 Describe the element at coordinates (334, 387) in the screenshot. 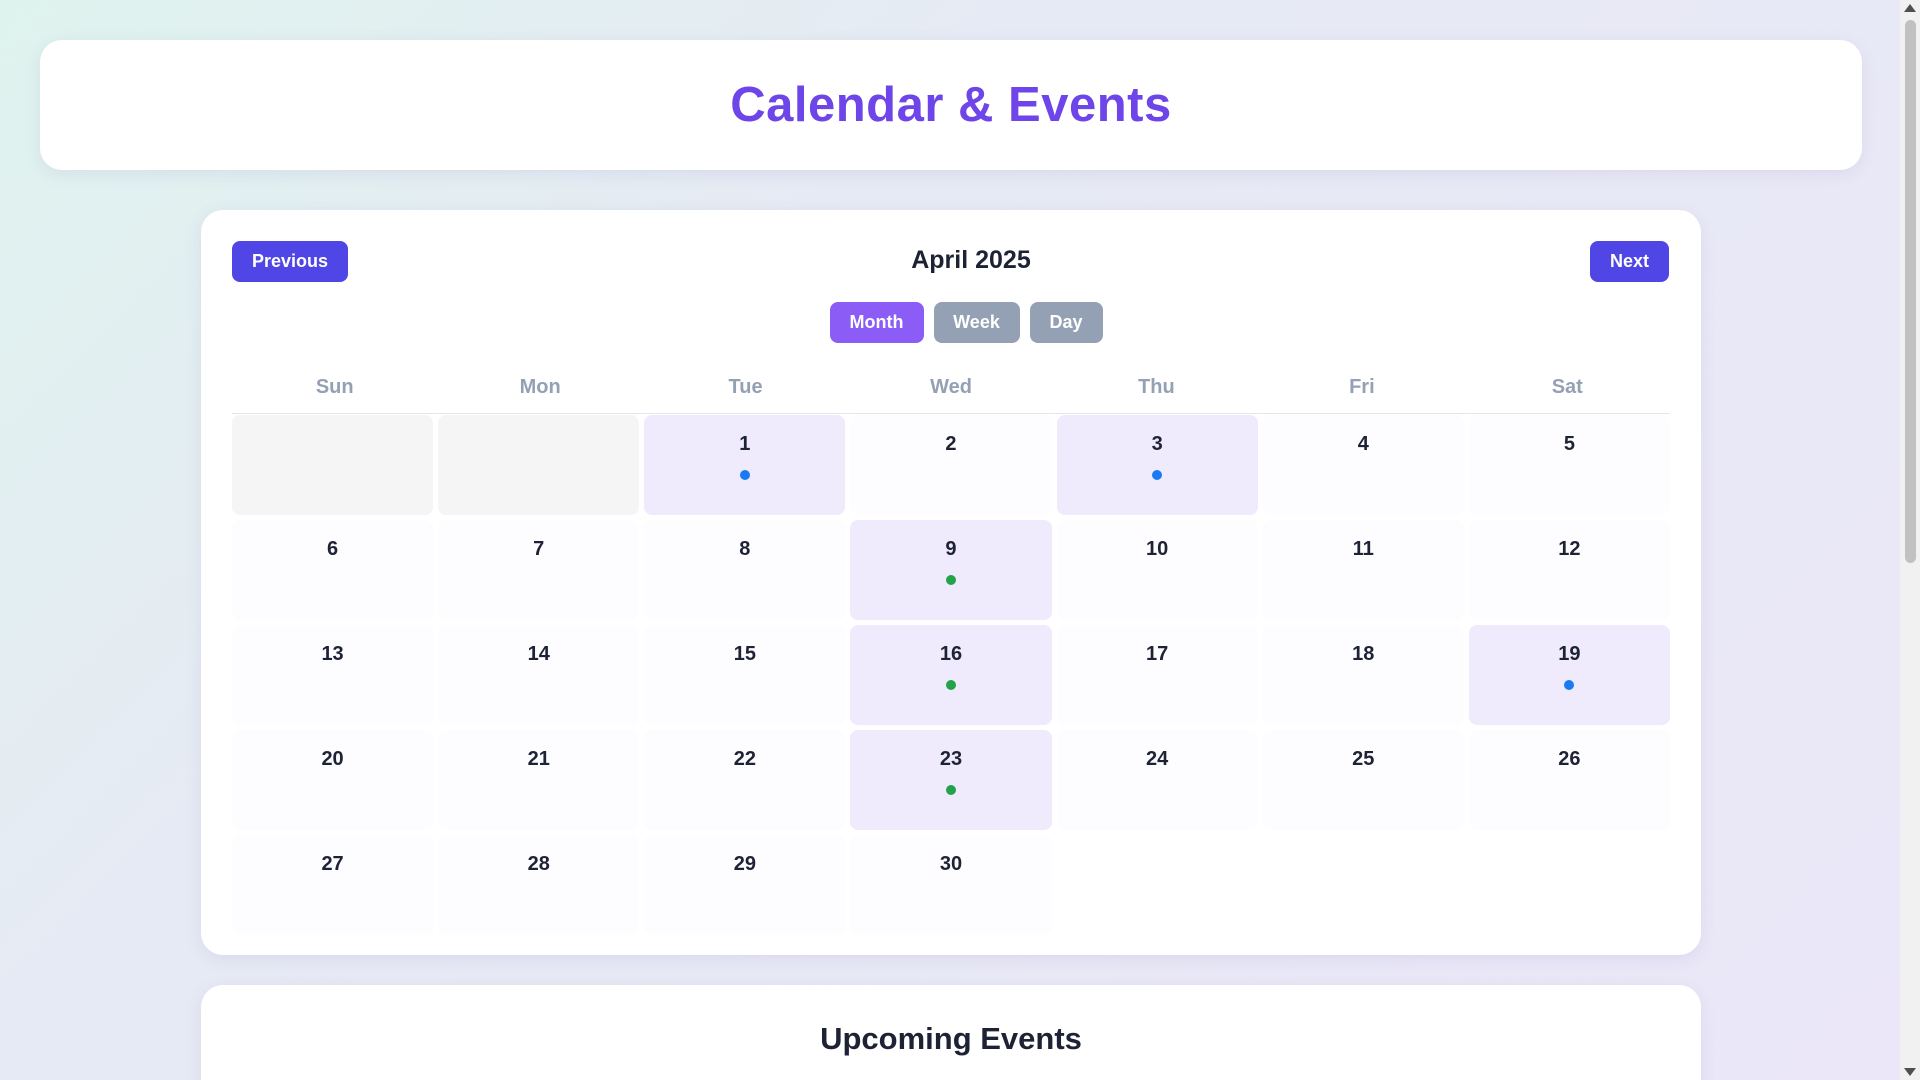

I see `weekday-label: Sun` at that location.